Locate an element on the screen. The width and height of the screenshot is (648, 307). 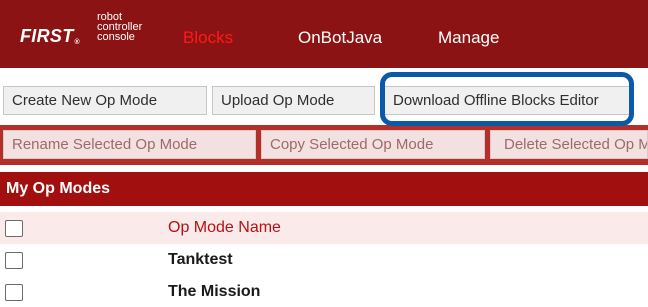
first-logo: FIRST® is located at coordinates (50, 36).